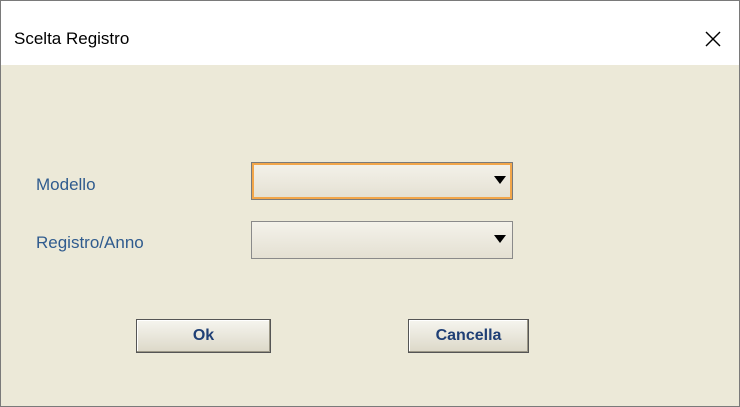  I want to click on registro-anno-label: Registro/Anno, so click(90, 242).